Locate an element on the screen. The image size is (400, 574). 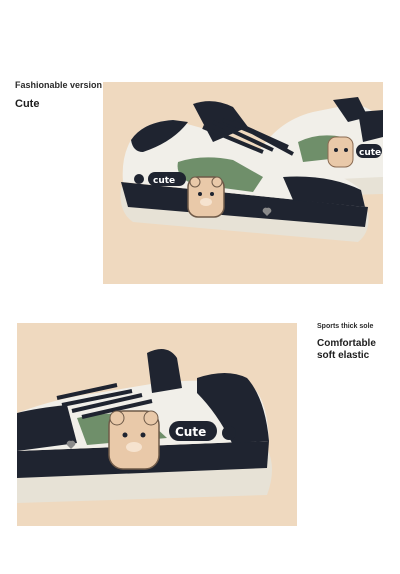
caption-fashionable-version: Fashionable version is located at coordinates (59, 85).